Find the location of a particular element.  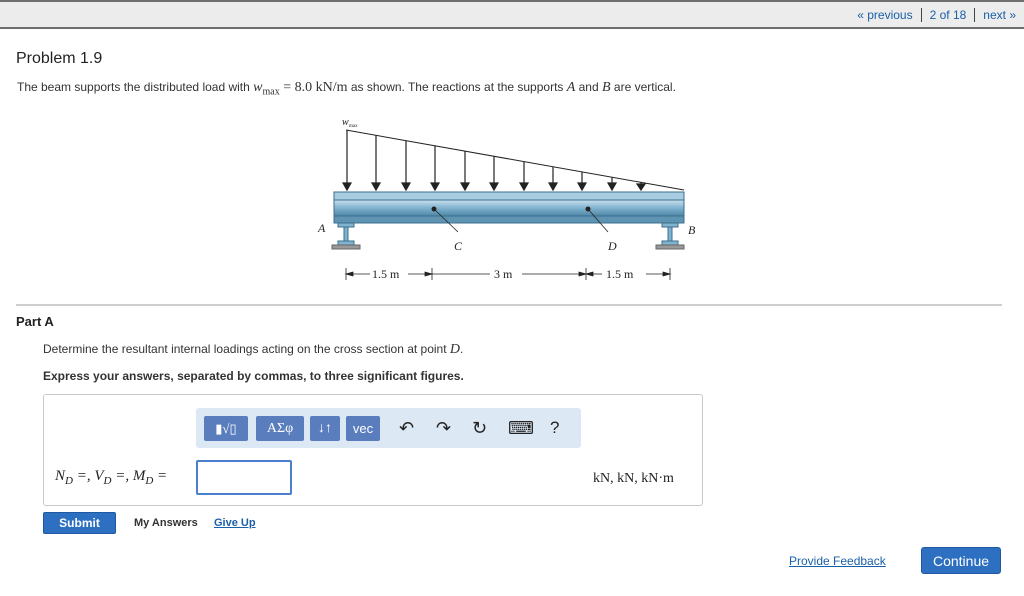

w-value: = 8.0 kN/m is located at coordinates (313, 87).